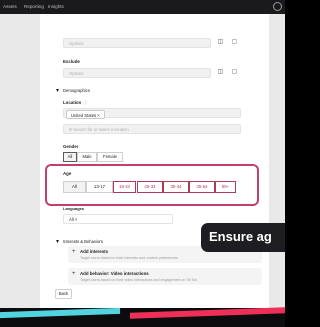  Describe the element at coordinates (71, 146) in the screenshot. I see `gender-label: Gender` at that location.